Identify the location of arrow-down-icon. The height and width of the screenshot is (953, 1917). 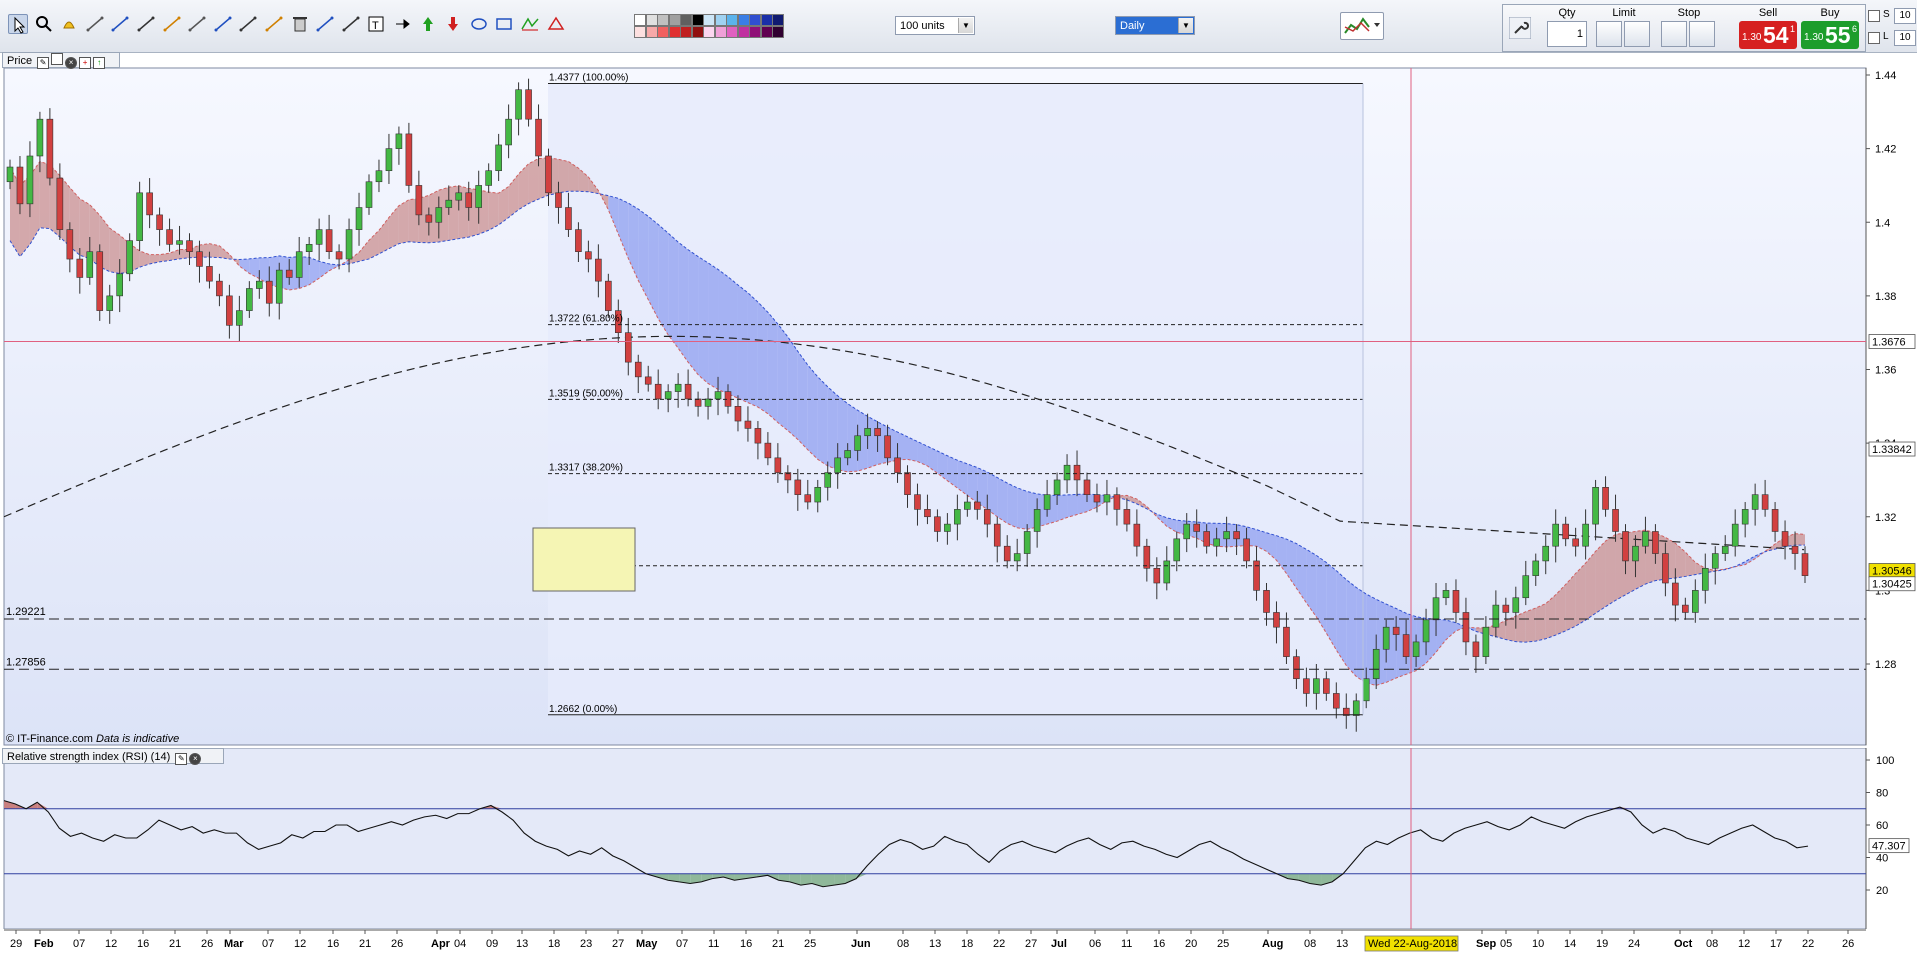
(453, 24).